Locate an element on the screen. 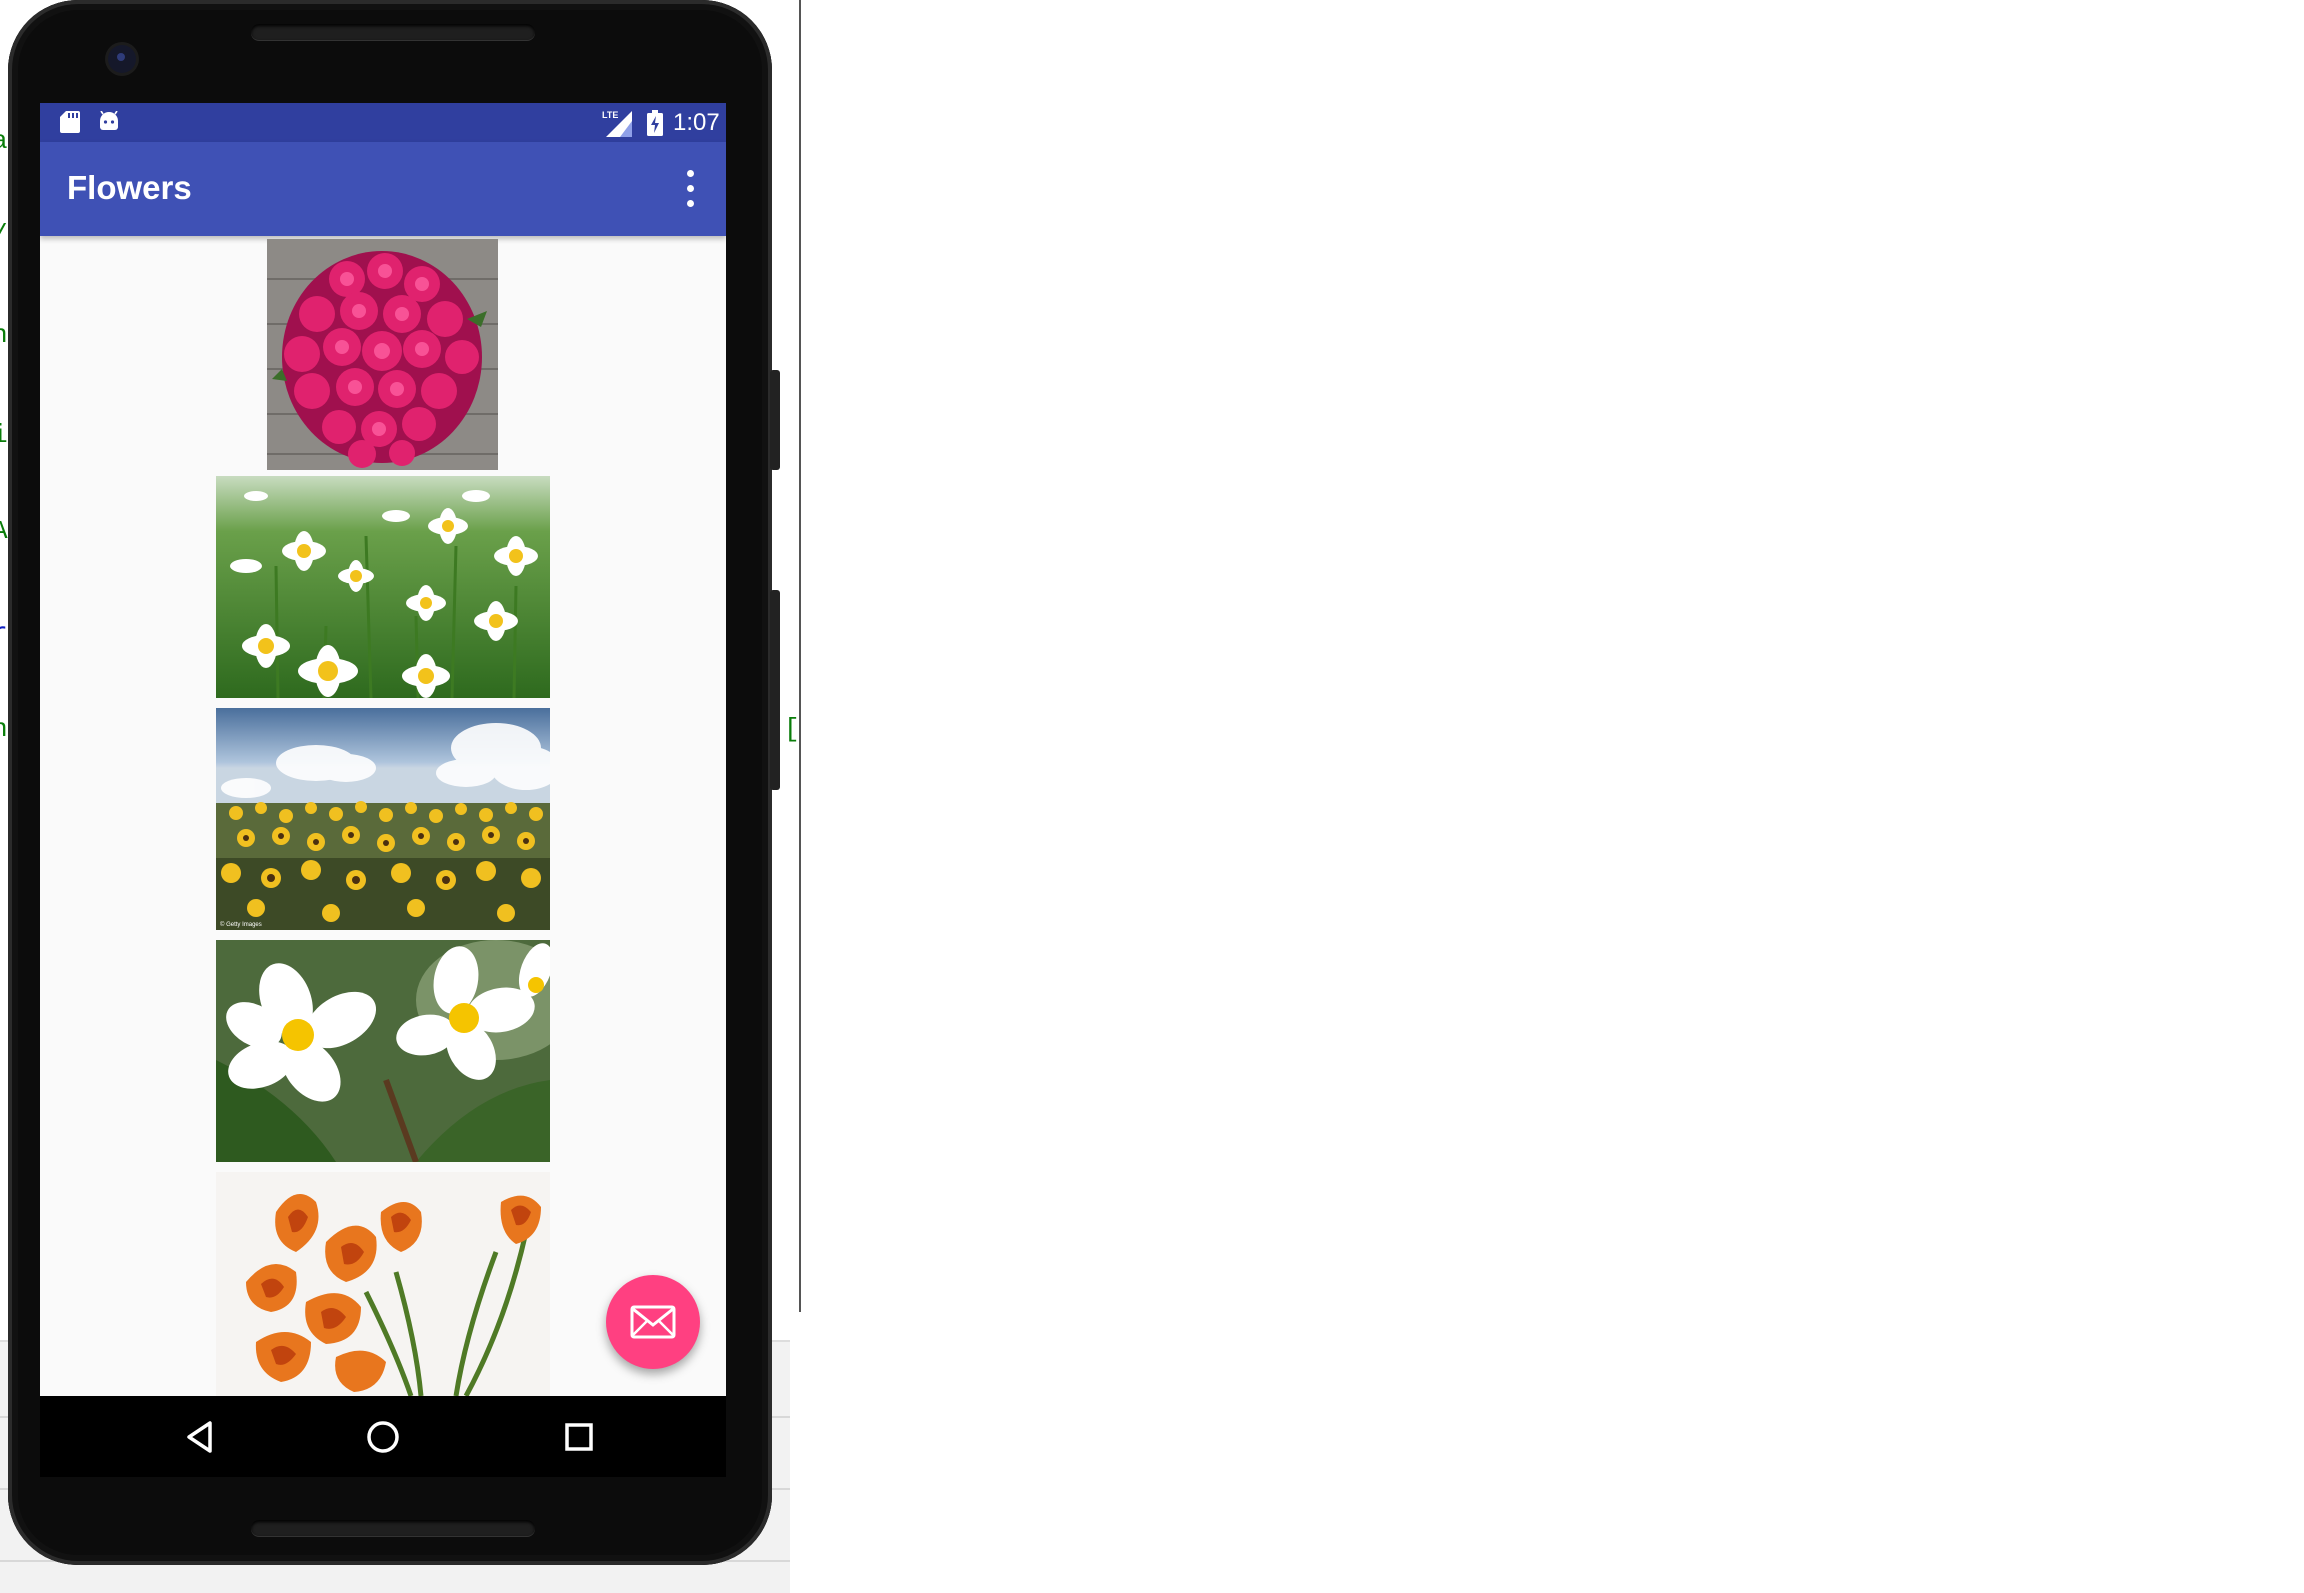 The height and width of the screenshot is (1593, 2304). recents-button is located at coordinates (579, 1437).